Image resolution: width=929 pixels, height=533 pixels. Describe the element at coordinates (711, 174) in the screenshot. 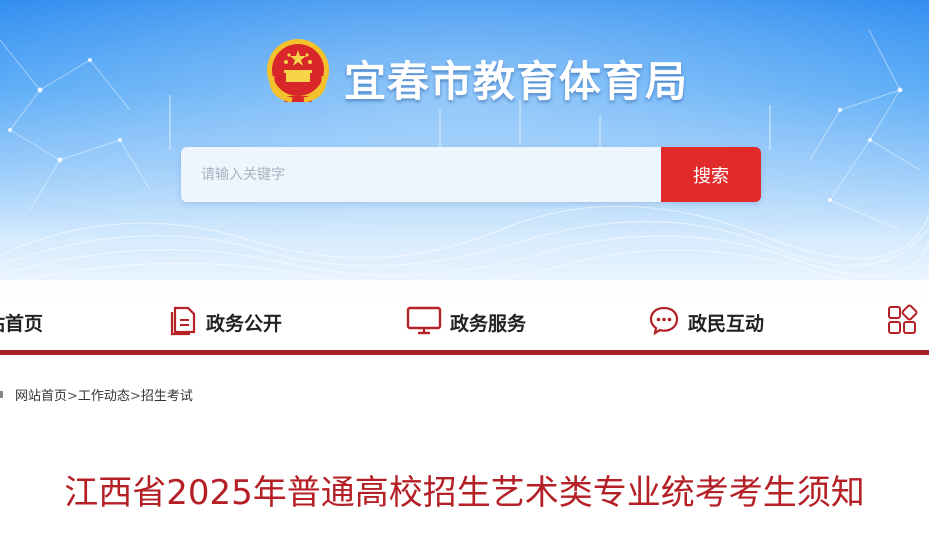

I see `search-button: 搜索` at that location.